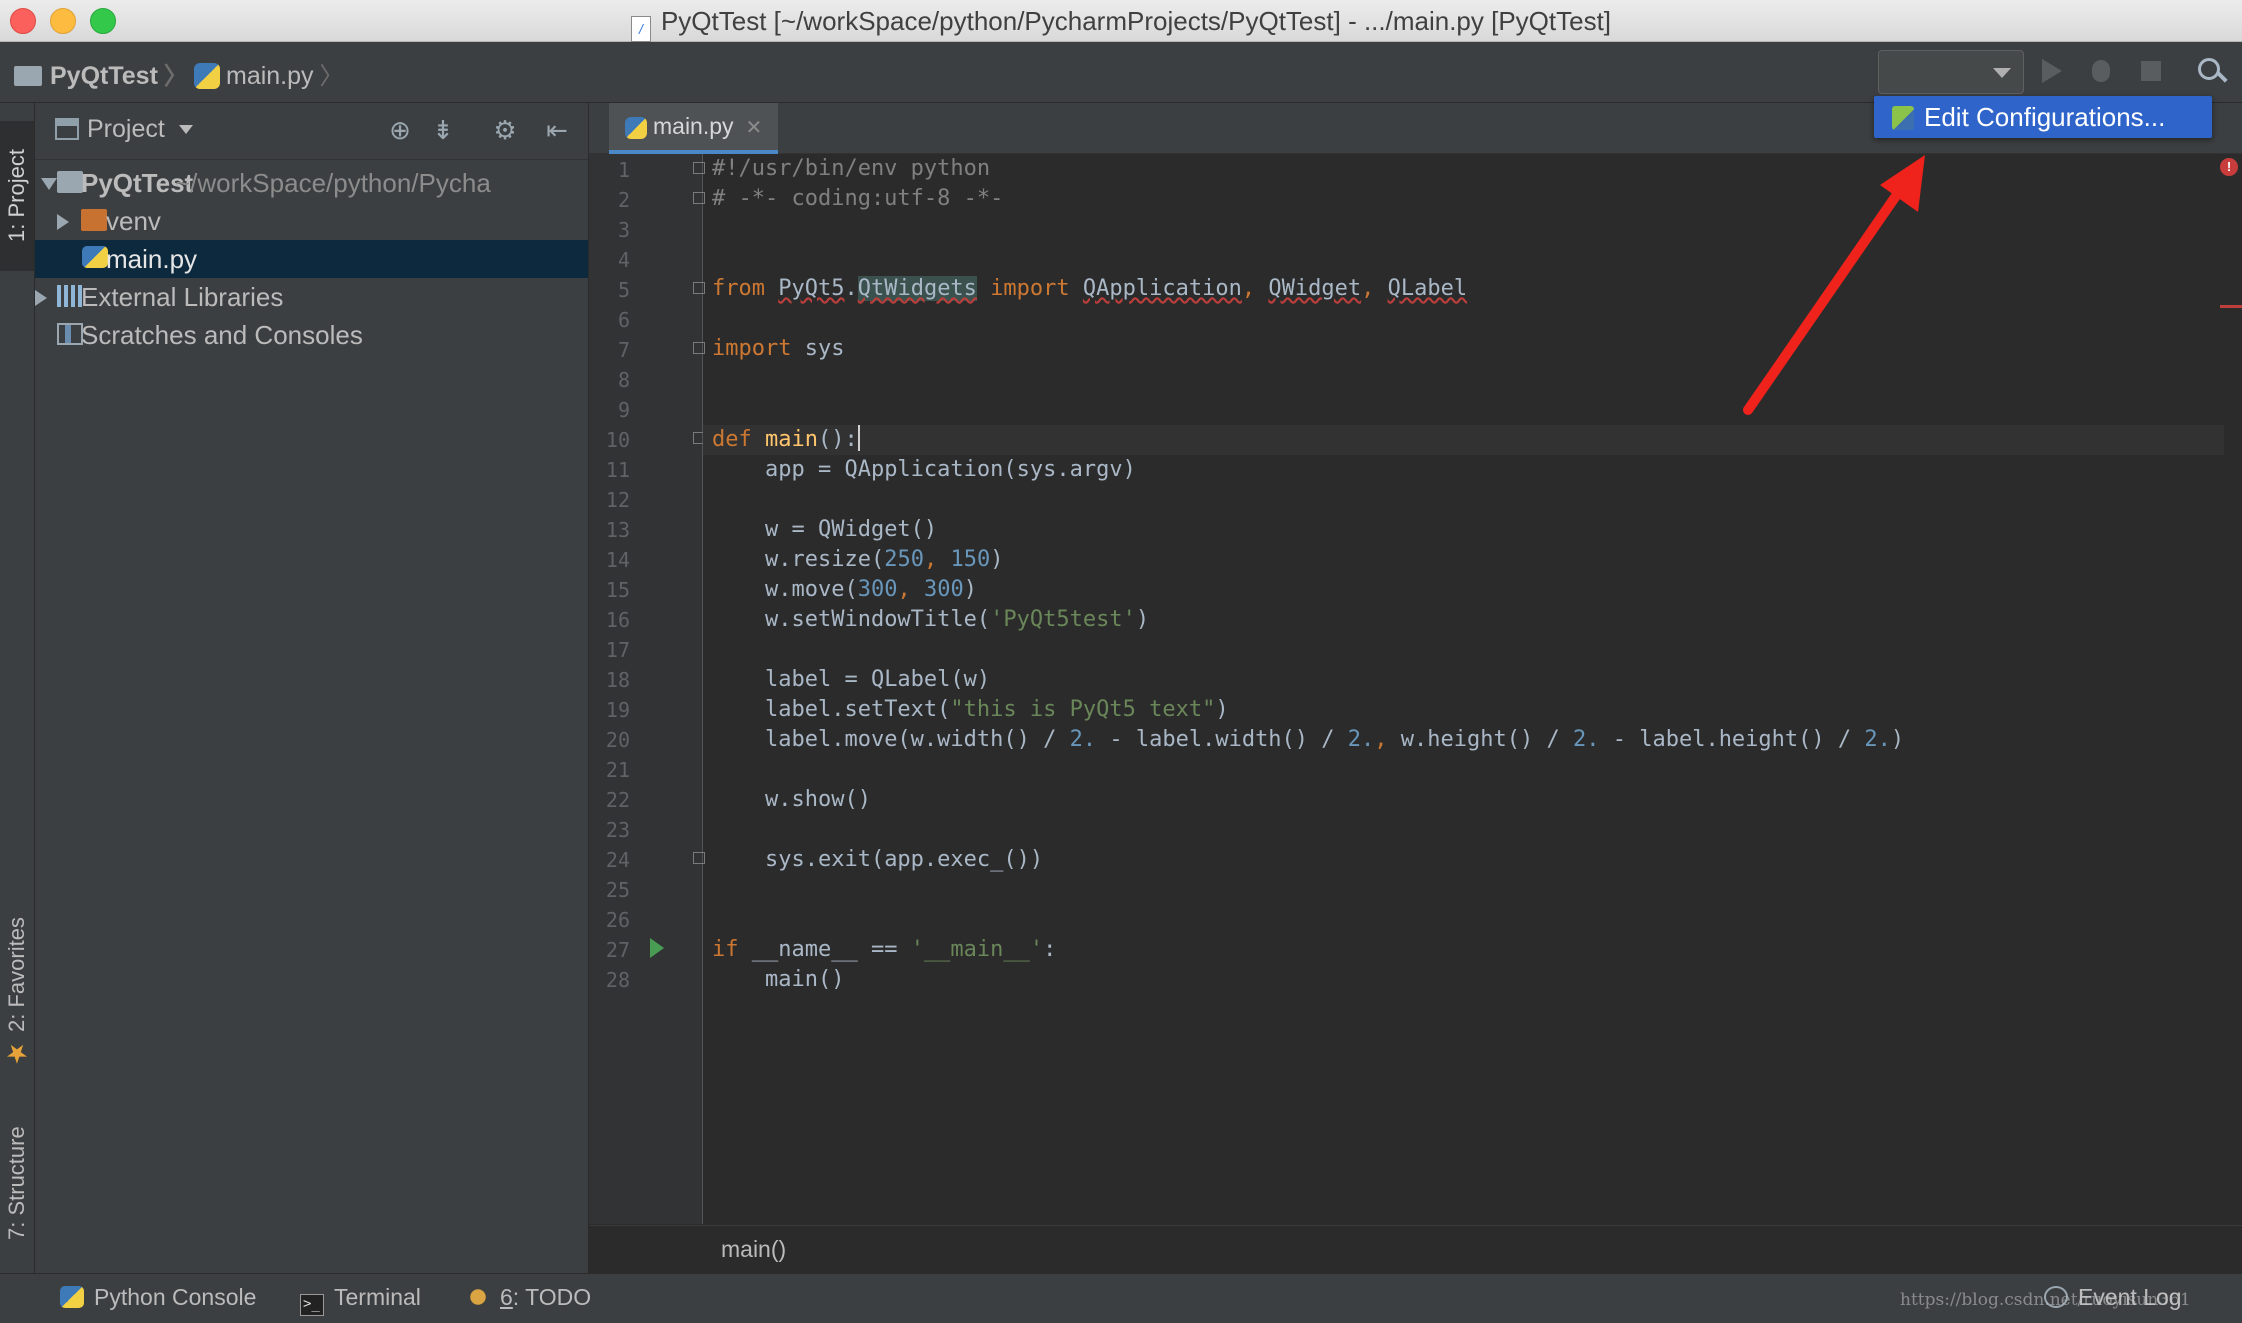 This screenshot has width=2242, height=1323. Describe the element at coordinates (877, 619) in the screenshot. I see `code-text: w.setWindowTitle(` at that location.